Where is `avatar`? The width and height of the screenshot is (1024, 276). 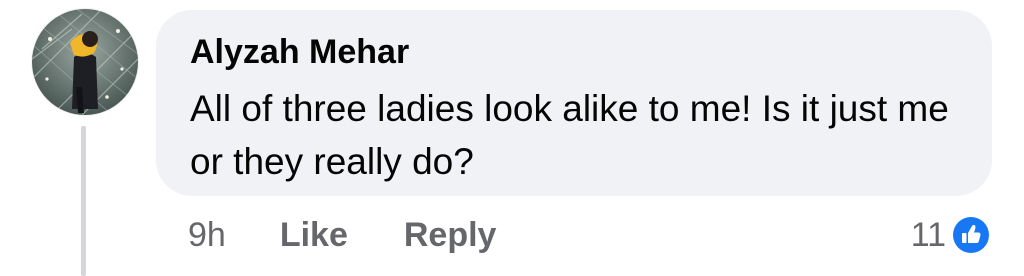 avatar is located at coordinates (85, 62).